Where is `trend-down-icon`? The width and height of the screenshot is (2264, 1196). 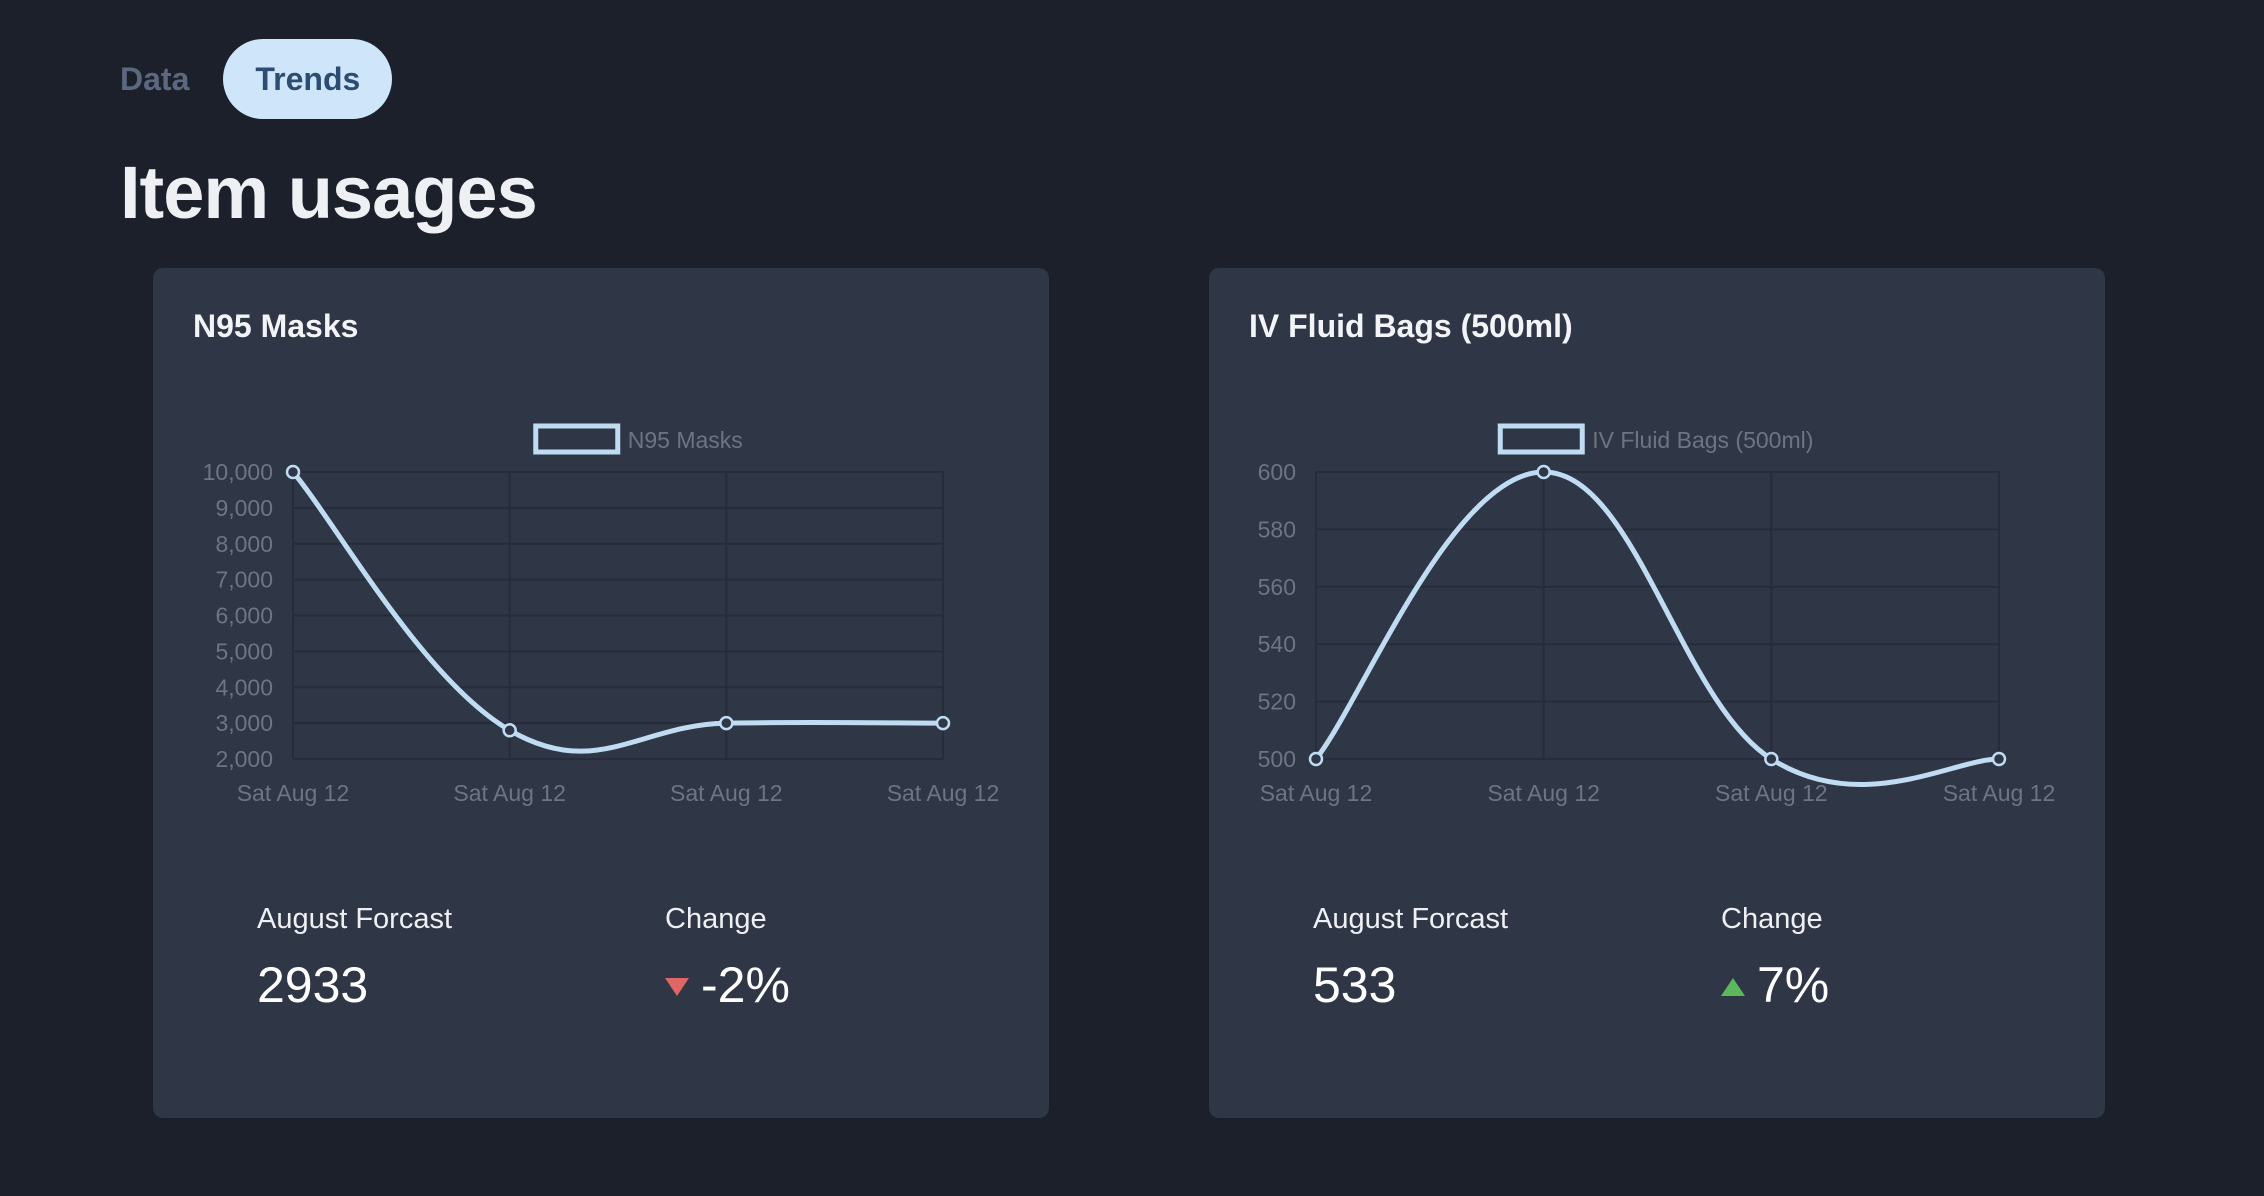 trend-down-icon is located at coordinates (677, 987).